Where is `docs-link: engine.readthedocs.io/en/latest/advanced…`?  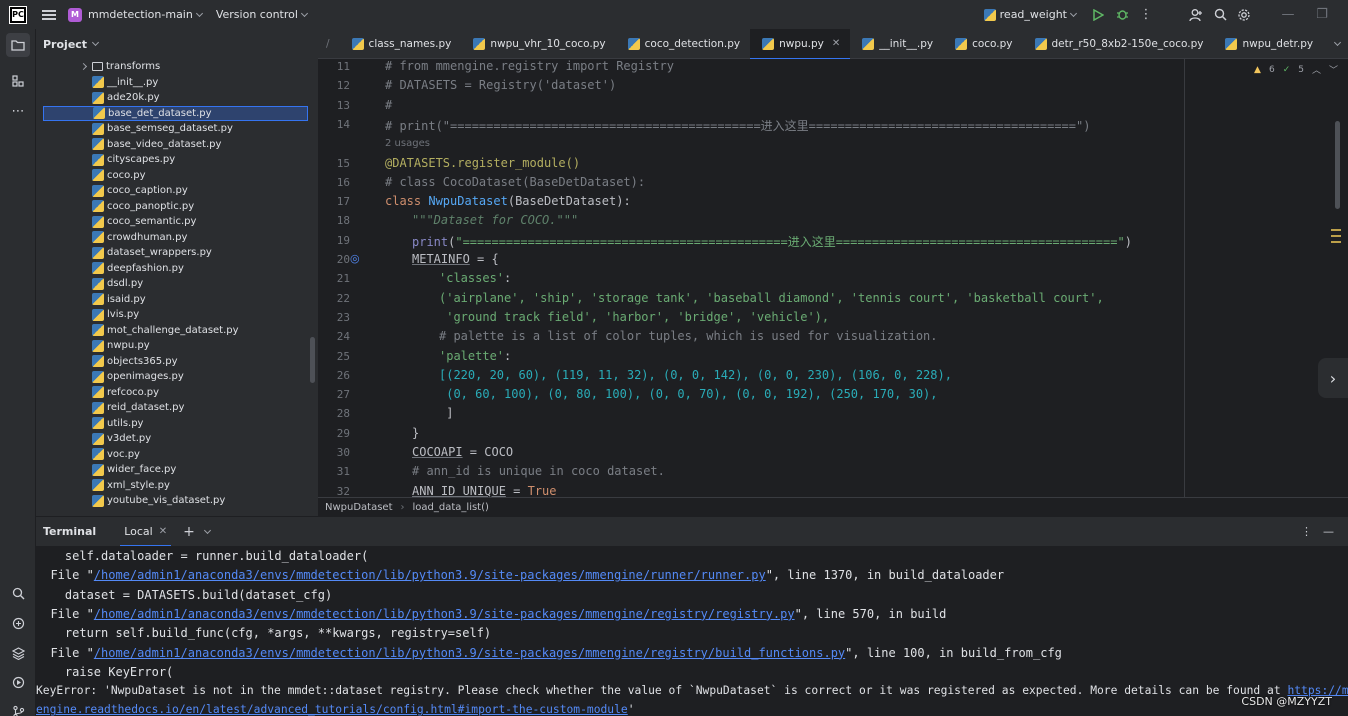 docs-link: engine.readthedocs.io/en/latest/advanced… is located at coordinates (332, 709).